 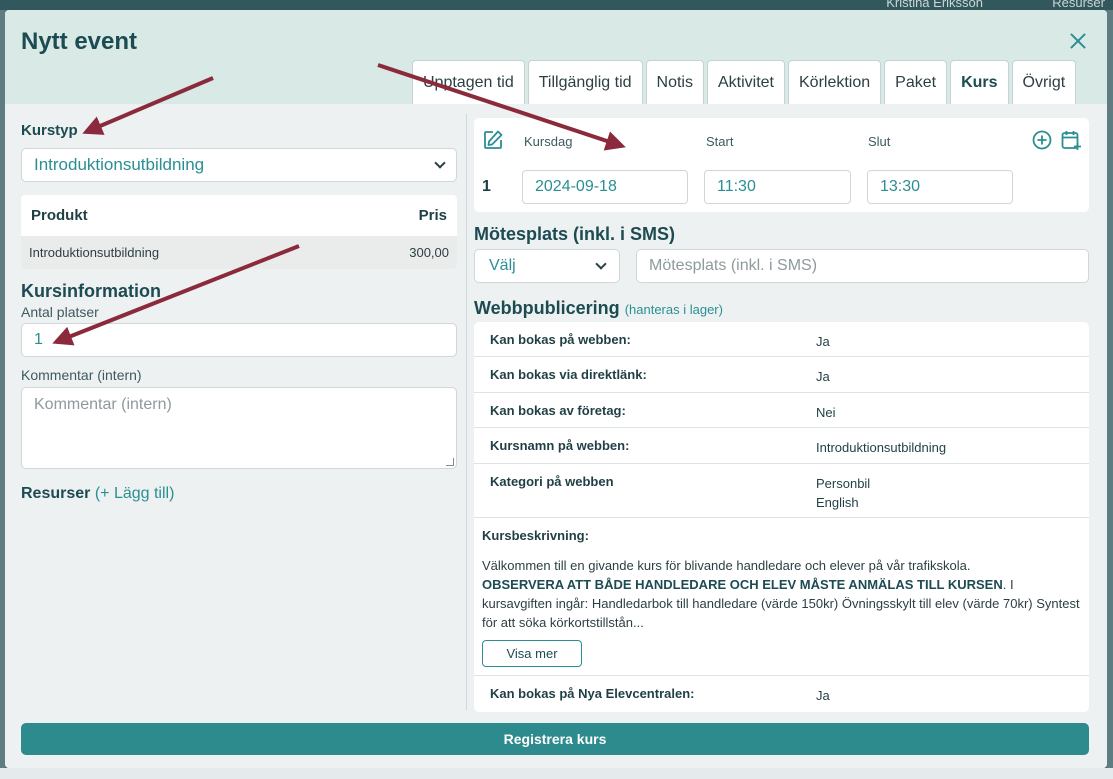 What do you see at coordinates (49, 130) in the screenshot?
I see `course-type-label: Kurstyp` at bounding box center [49, 130].